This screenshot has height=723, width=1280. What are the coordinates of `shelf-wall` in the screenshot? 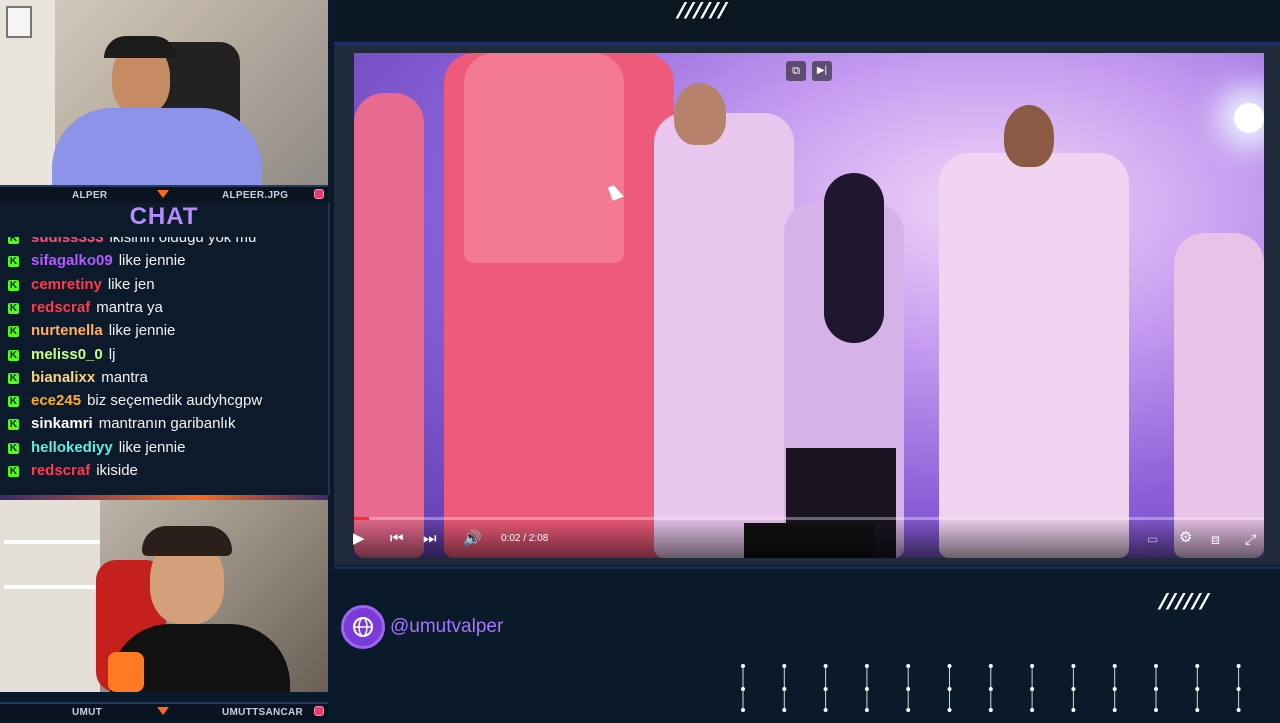 It's located at (50, 596).